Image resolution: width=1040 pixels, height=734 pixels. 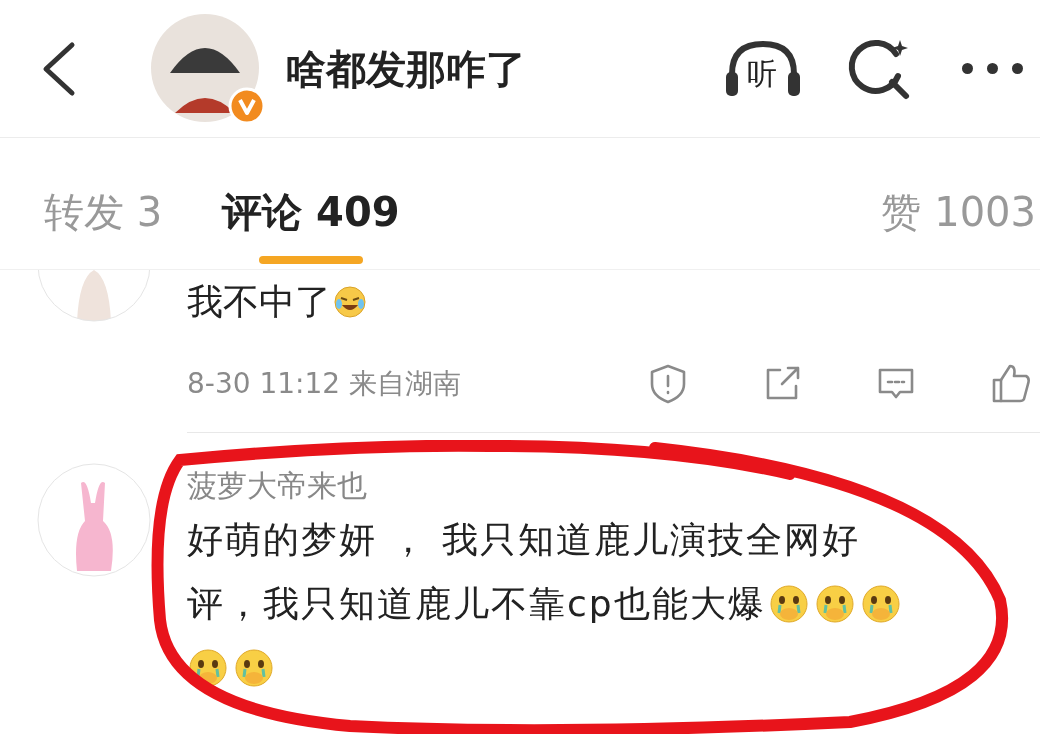 What do you see at coordinates (311, 204) in the screenshot?
I see `tab: 评论 409` at bounding box center [311, 204].